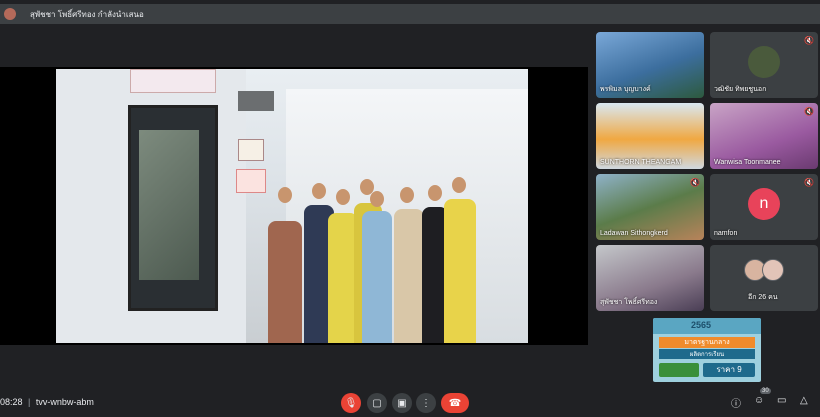 Image resolution: width=820 pixels, height=417 pixels. Describe the element at coordinates (759, 400) in the screenshot. I see `people-icon: ☺` at that location.